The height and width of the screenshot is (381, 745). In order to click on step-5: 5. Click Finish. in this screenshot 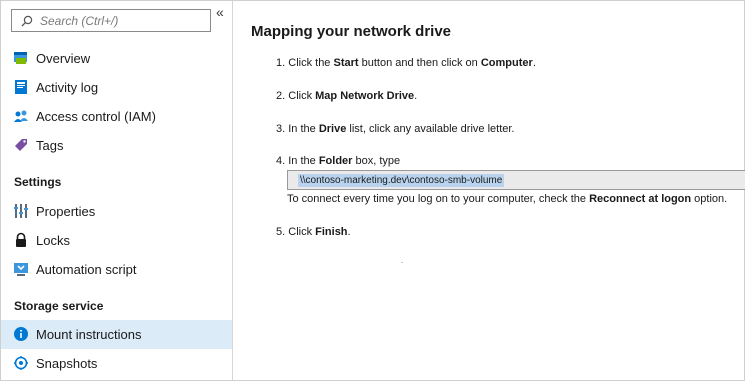, I will do `click(313, 232)`.